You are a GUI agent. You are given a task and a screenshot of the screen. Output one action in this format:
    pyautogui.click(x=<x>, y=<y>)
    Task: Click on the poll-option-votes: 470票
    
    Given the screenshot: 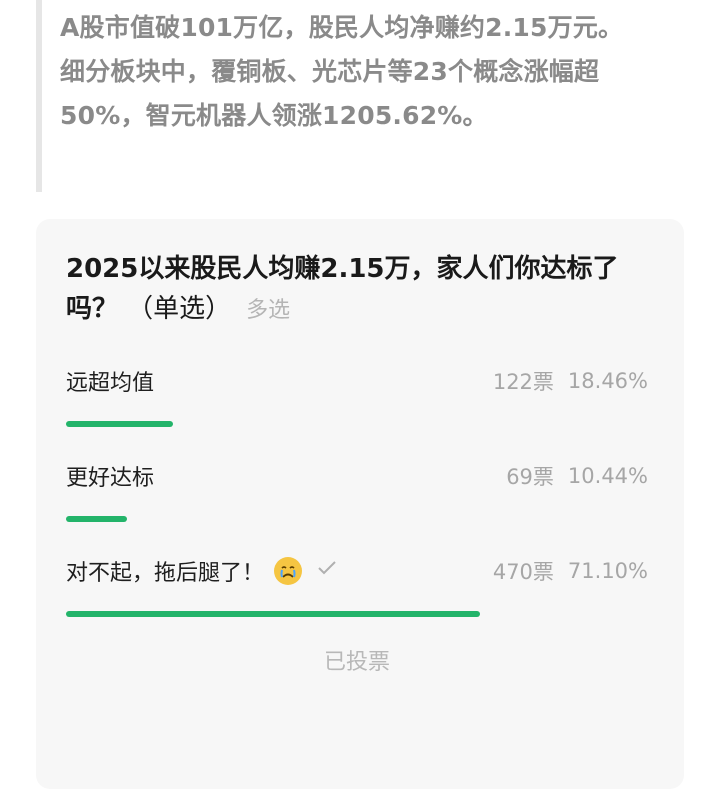 What is the action you would take?
    pyautogui.click(x=523, y=572)
    